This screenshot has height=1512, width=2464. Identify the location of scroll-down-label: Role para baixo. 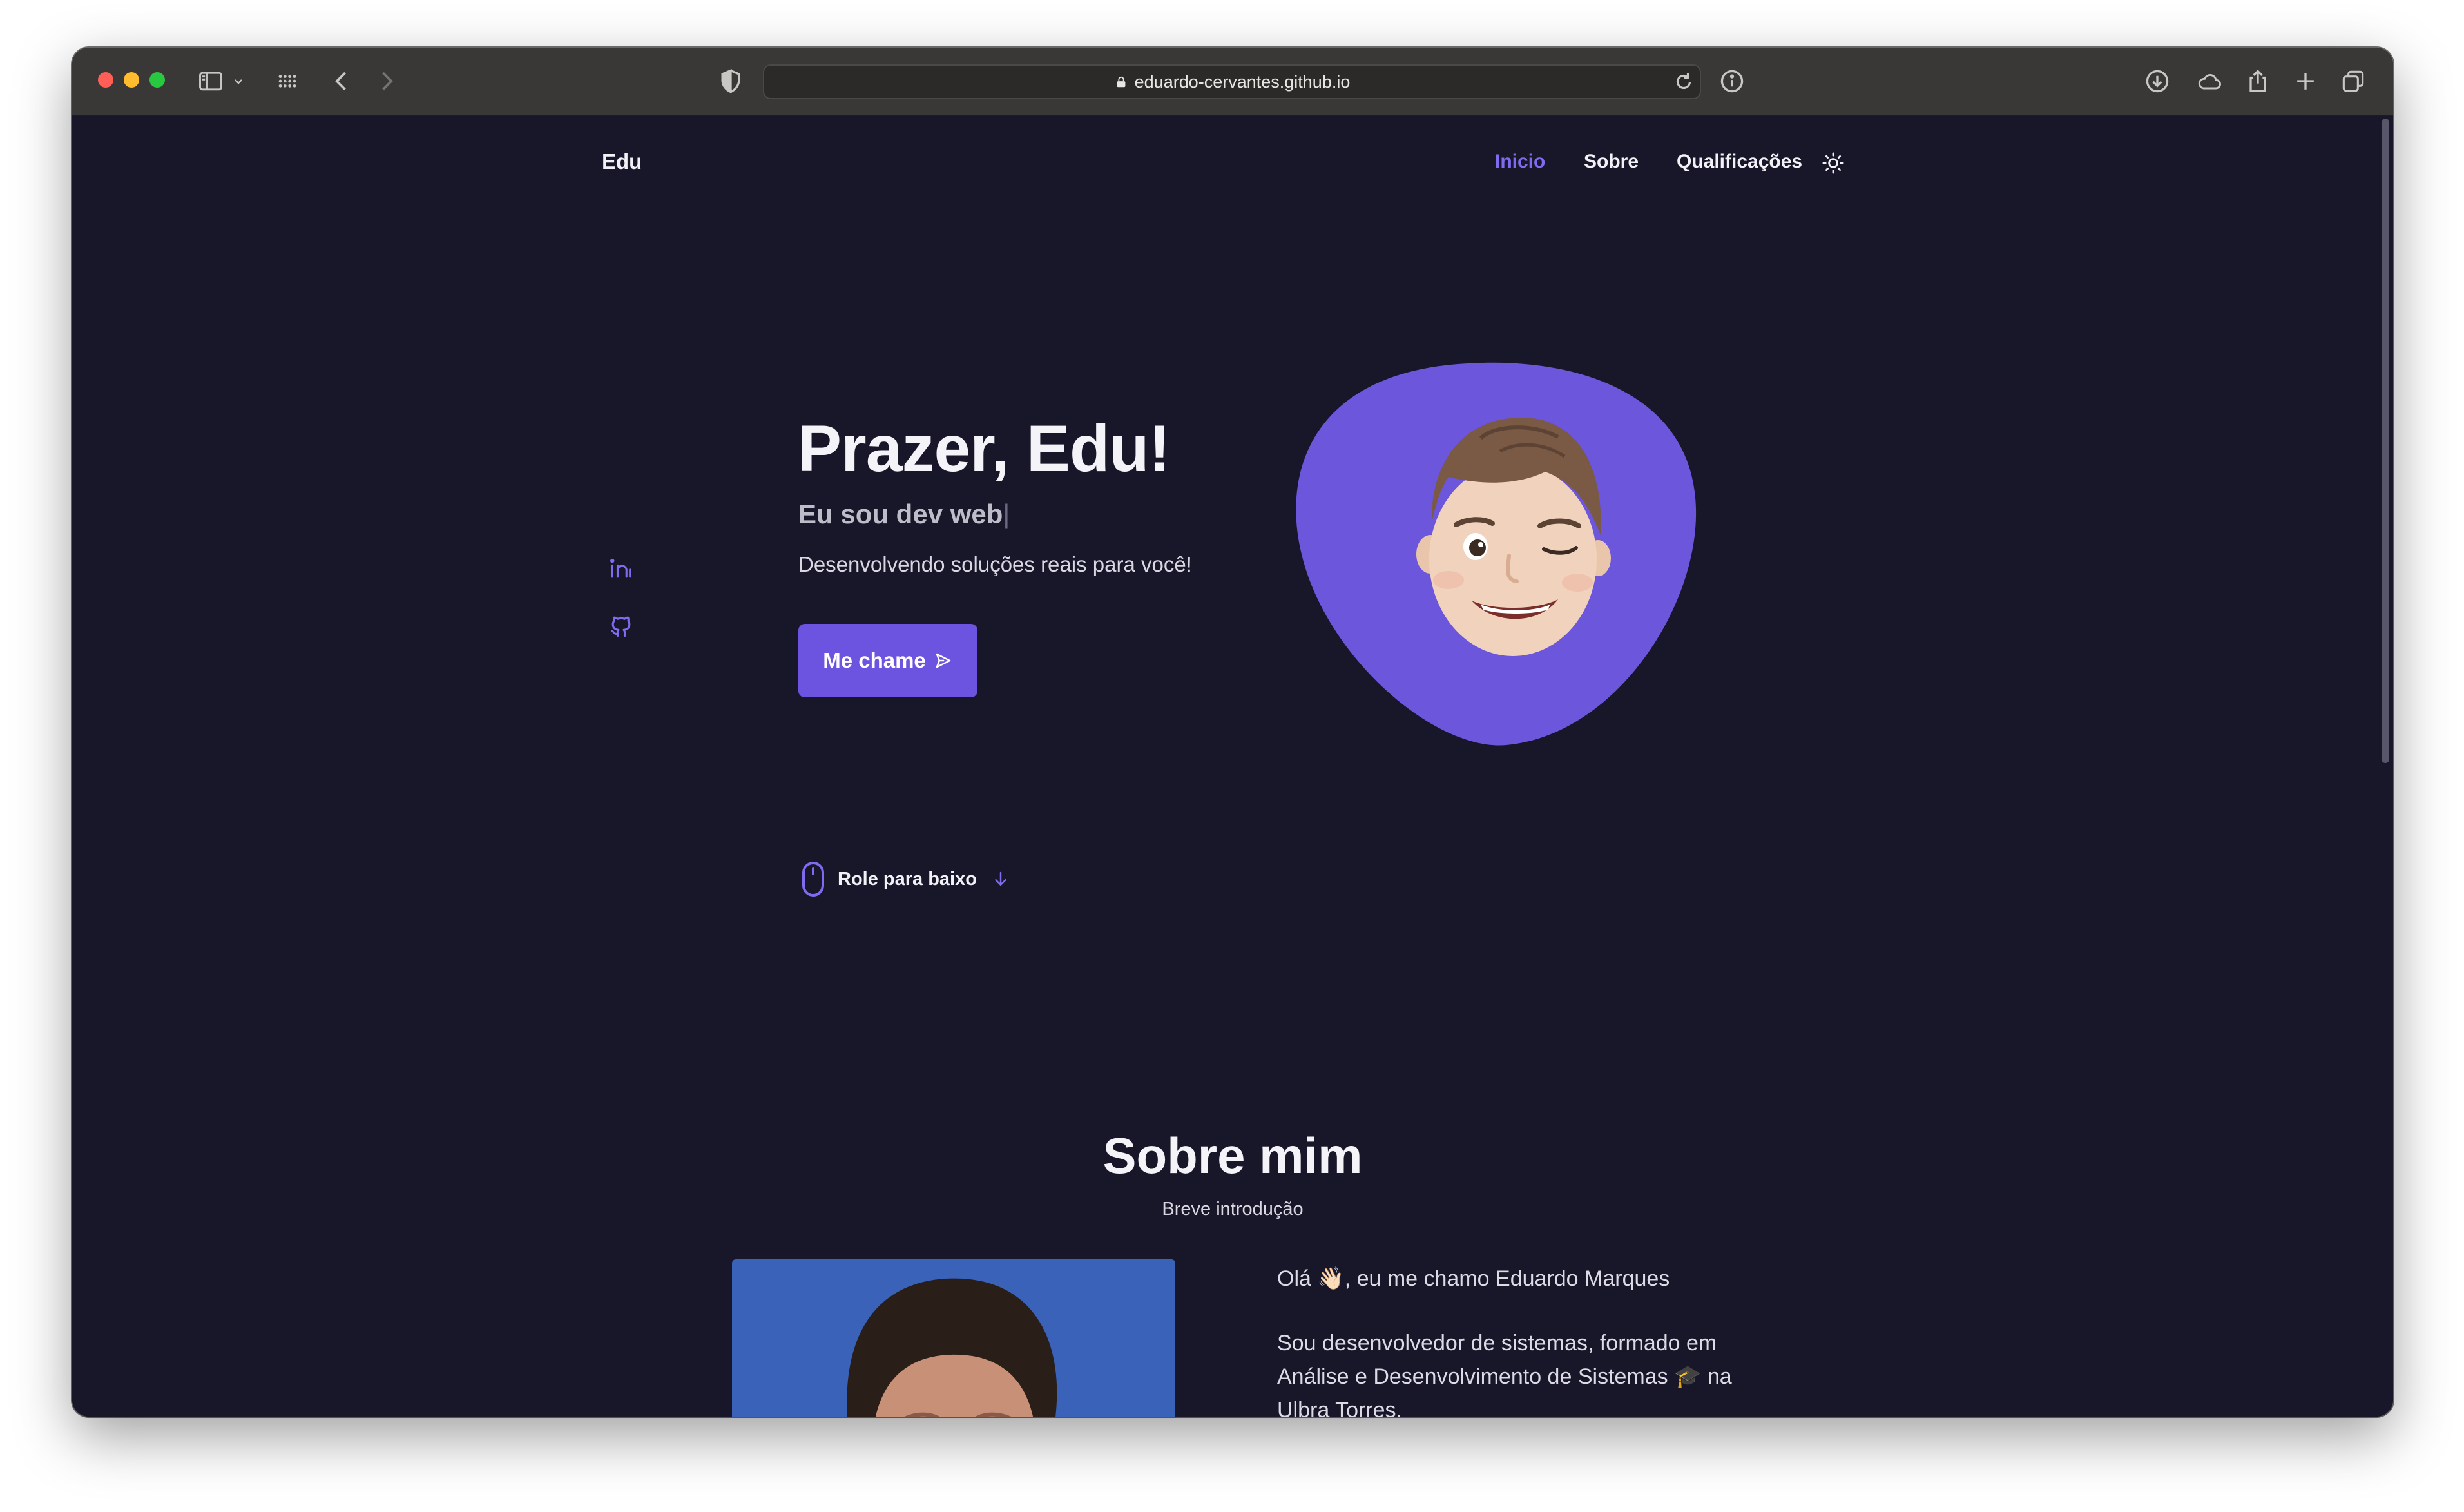
(907, 879).